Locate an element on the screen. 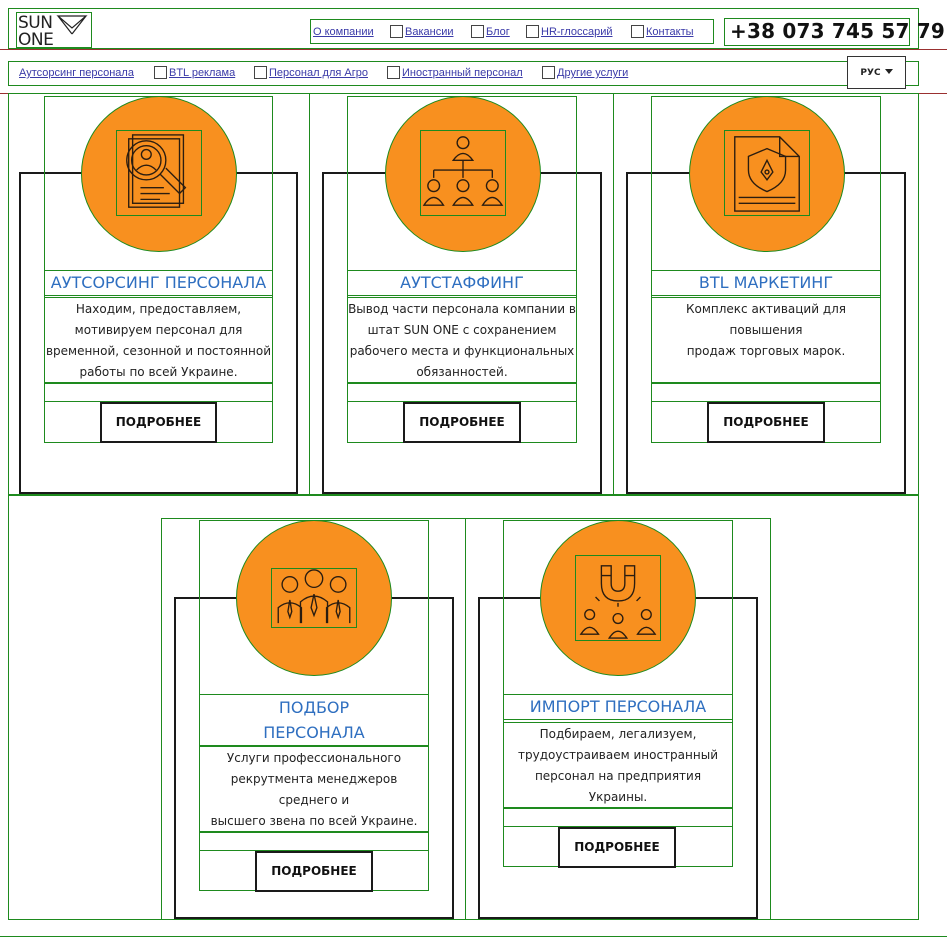 Image resolution: width=947 pixels, height=940 pixels. service-card-title: BTL МАРКЕТИНГ is located at coordinates (766, 283).